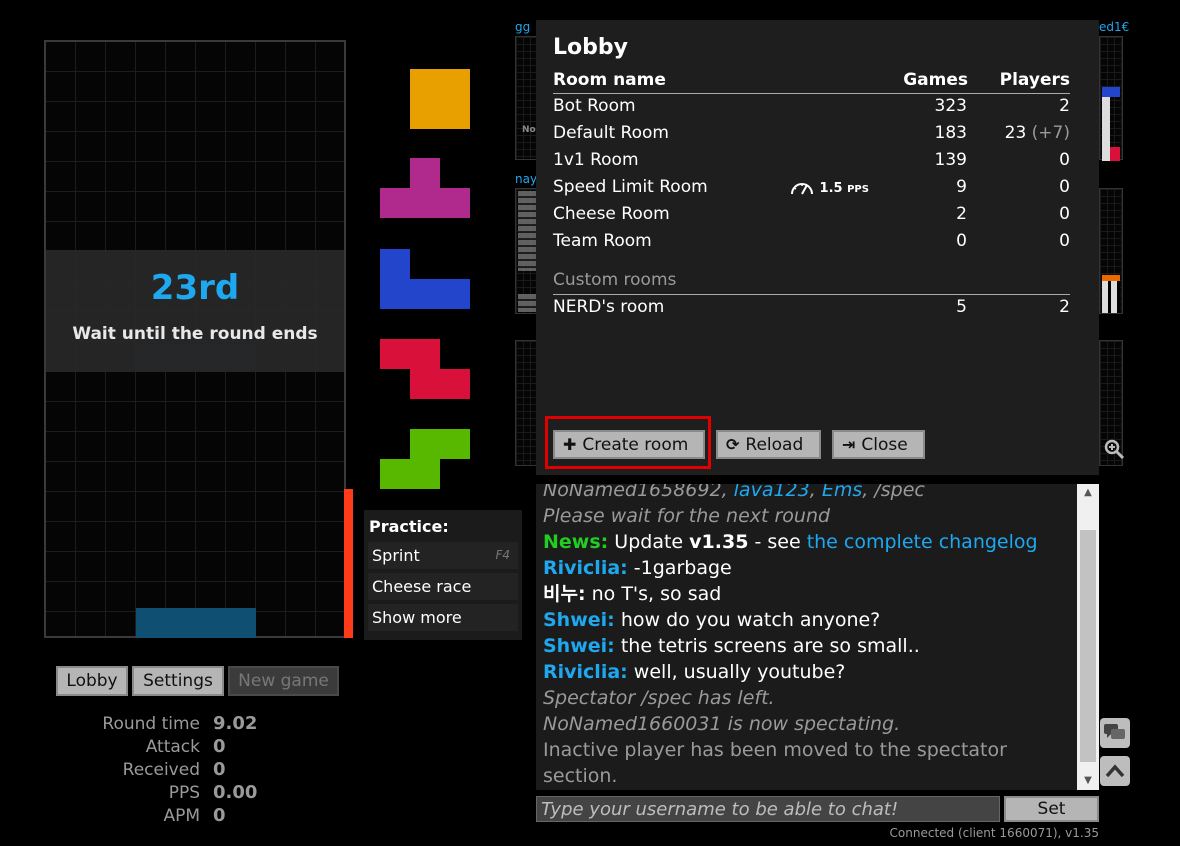 The width and height of the screenshot is (1180, 846). Describe the element at coordinates (396, 555) in the screenshot. I see `practice-item-label: Sprint` at that location.